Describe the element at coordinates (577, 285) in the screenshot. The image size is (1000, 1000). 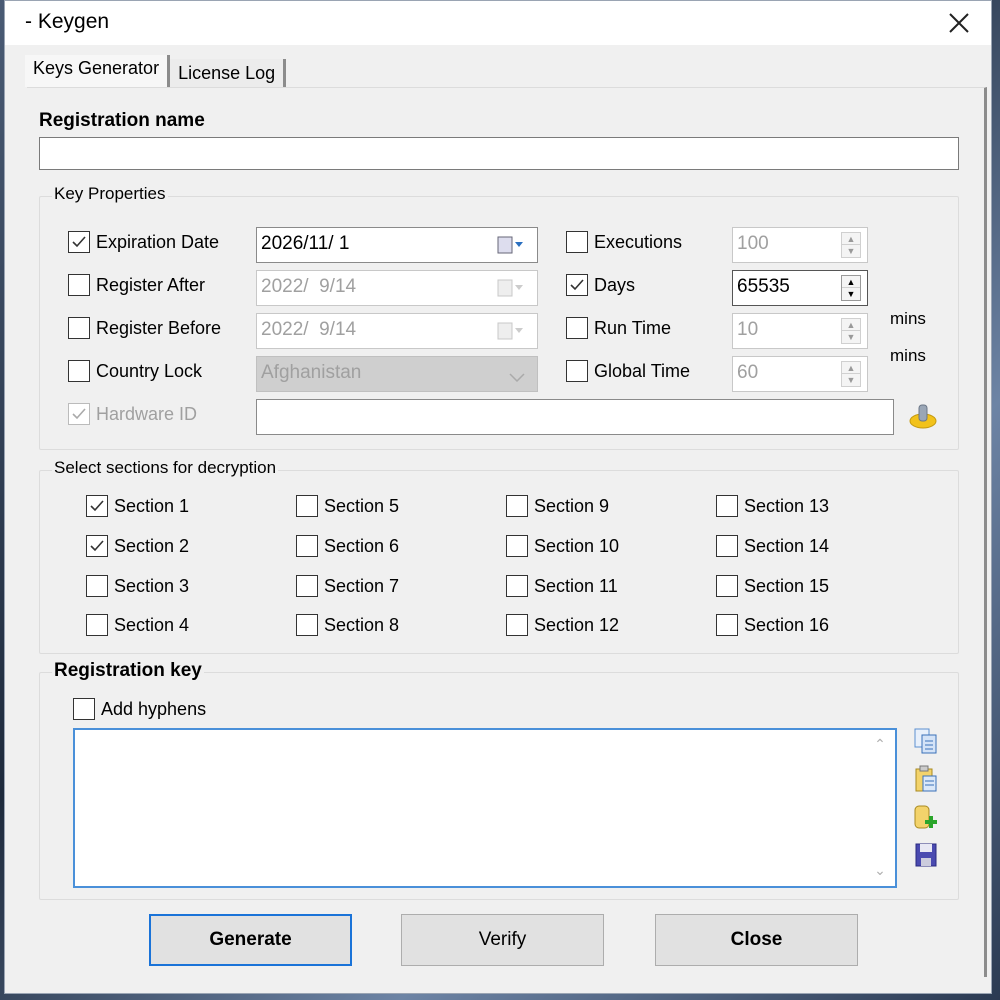
I see `days-checkbox` at that location.